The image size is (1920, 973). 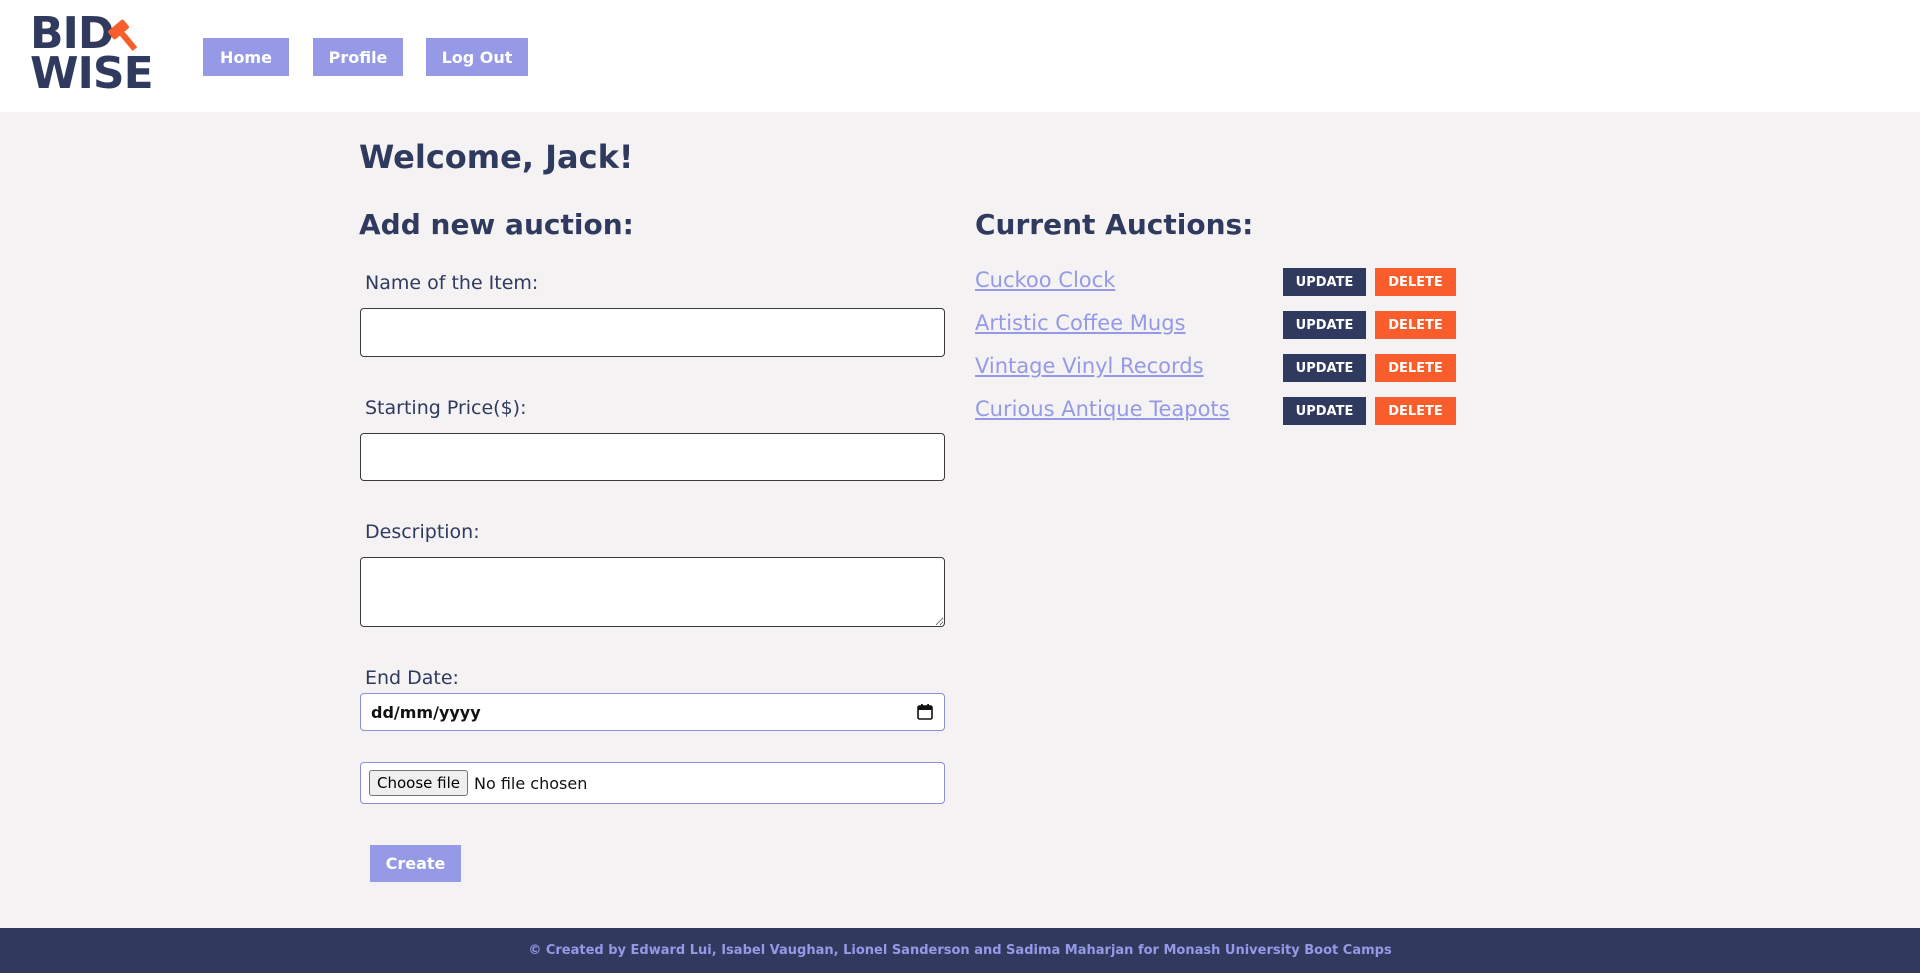 What do you see at coordinates (412, 678) in the screenshot?
I see `end-date-label: End Date:` at bounding box center [412, 678].